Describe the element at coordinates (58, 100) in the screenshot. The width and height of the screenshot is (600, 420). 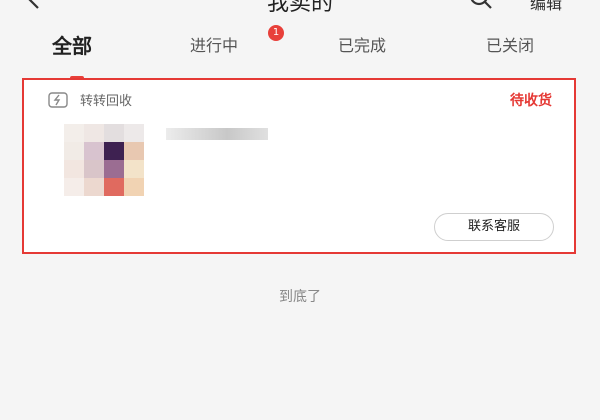
I see `recycle-icon` at that location.